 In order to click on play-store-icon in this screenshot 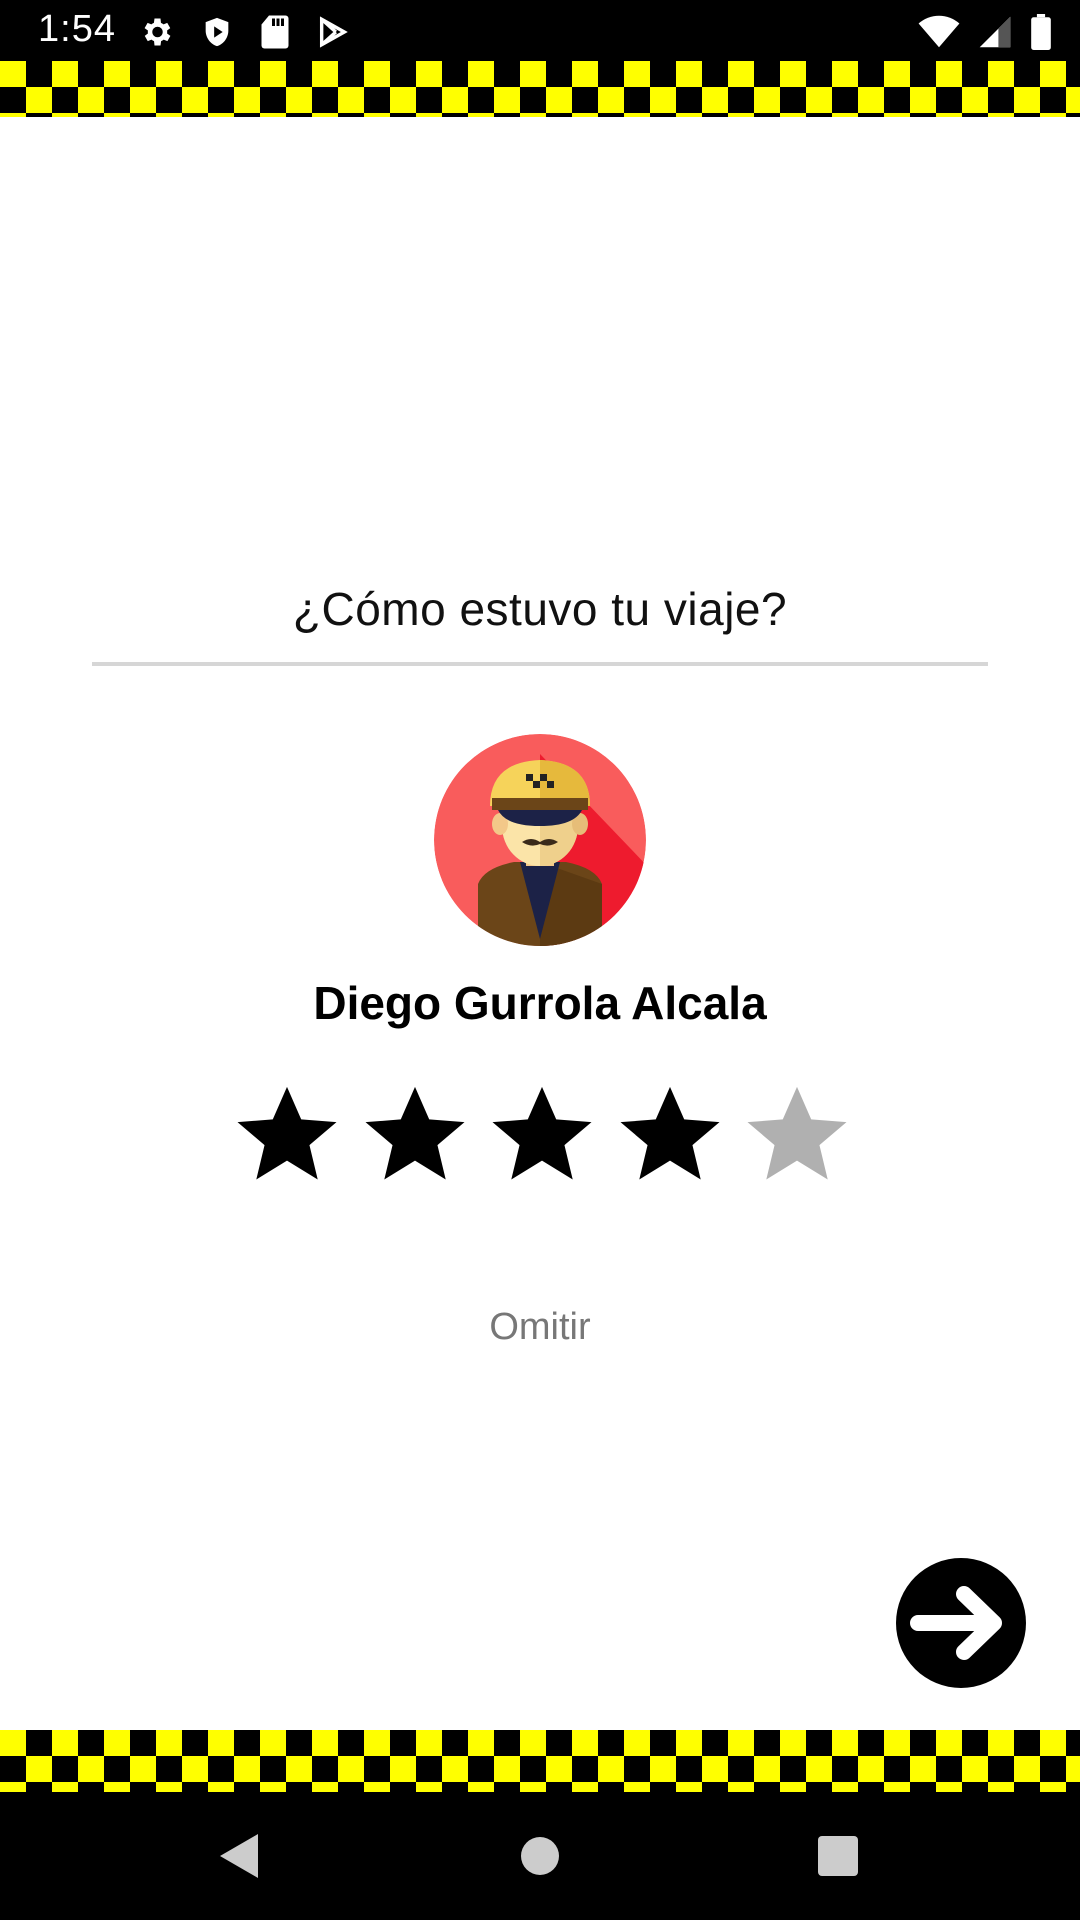, I will do `click(333, 32)`.